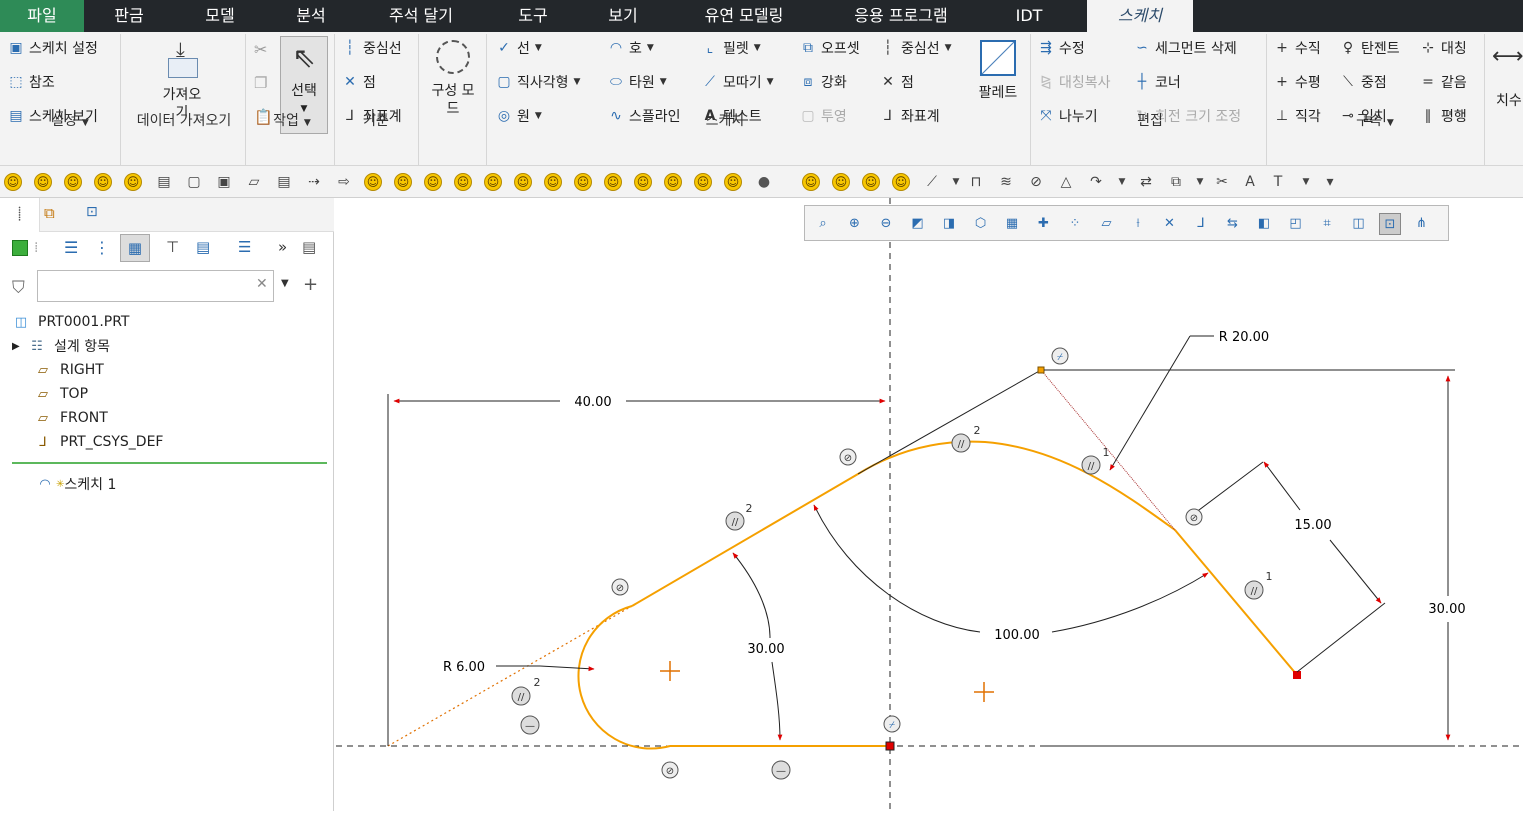 The width and height of the screenshot is (1523, 815). Describe the element at coordinates (731, 48) in the screenshot. I see `fillet-button: ⌞ 필렛 ▼` at that location.